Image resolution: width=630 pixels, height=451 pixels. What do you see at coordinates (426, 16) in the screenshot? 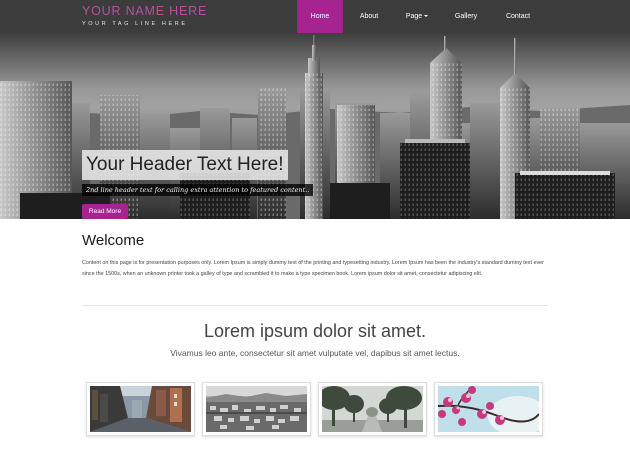
I see `caret-down-icon` at bounding box center [426, 16].